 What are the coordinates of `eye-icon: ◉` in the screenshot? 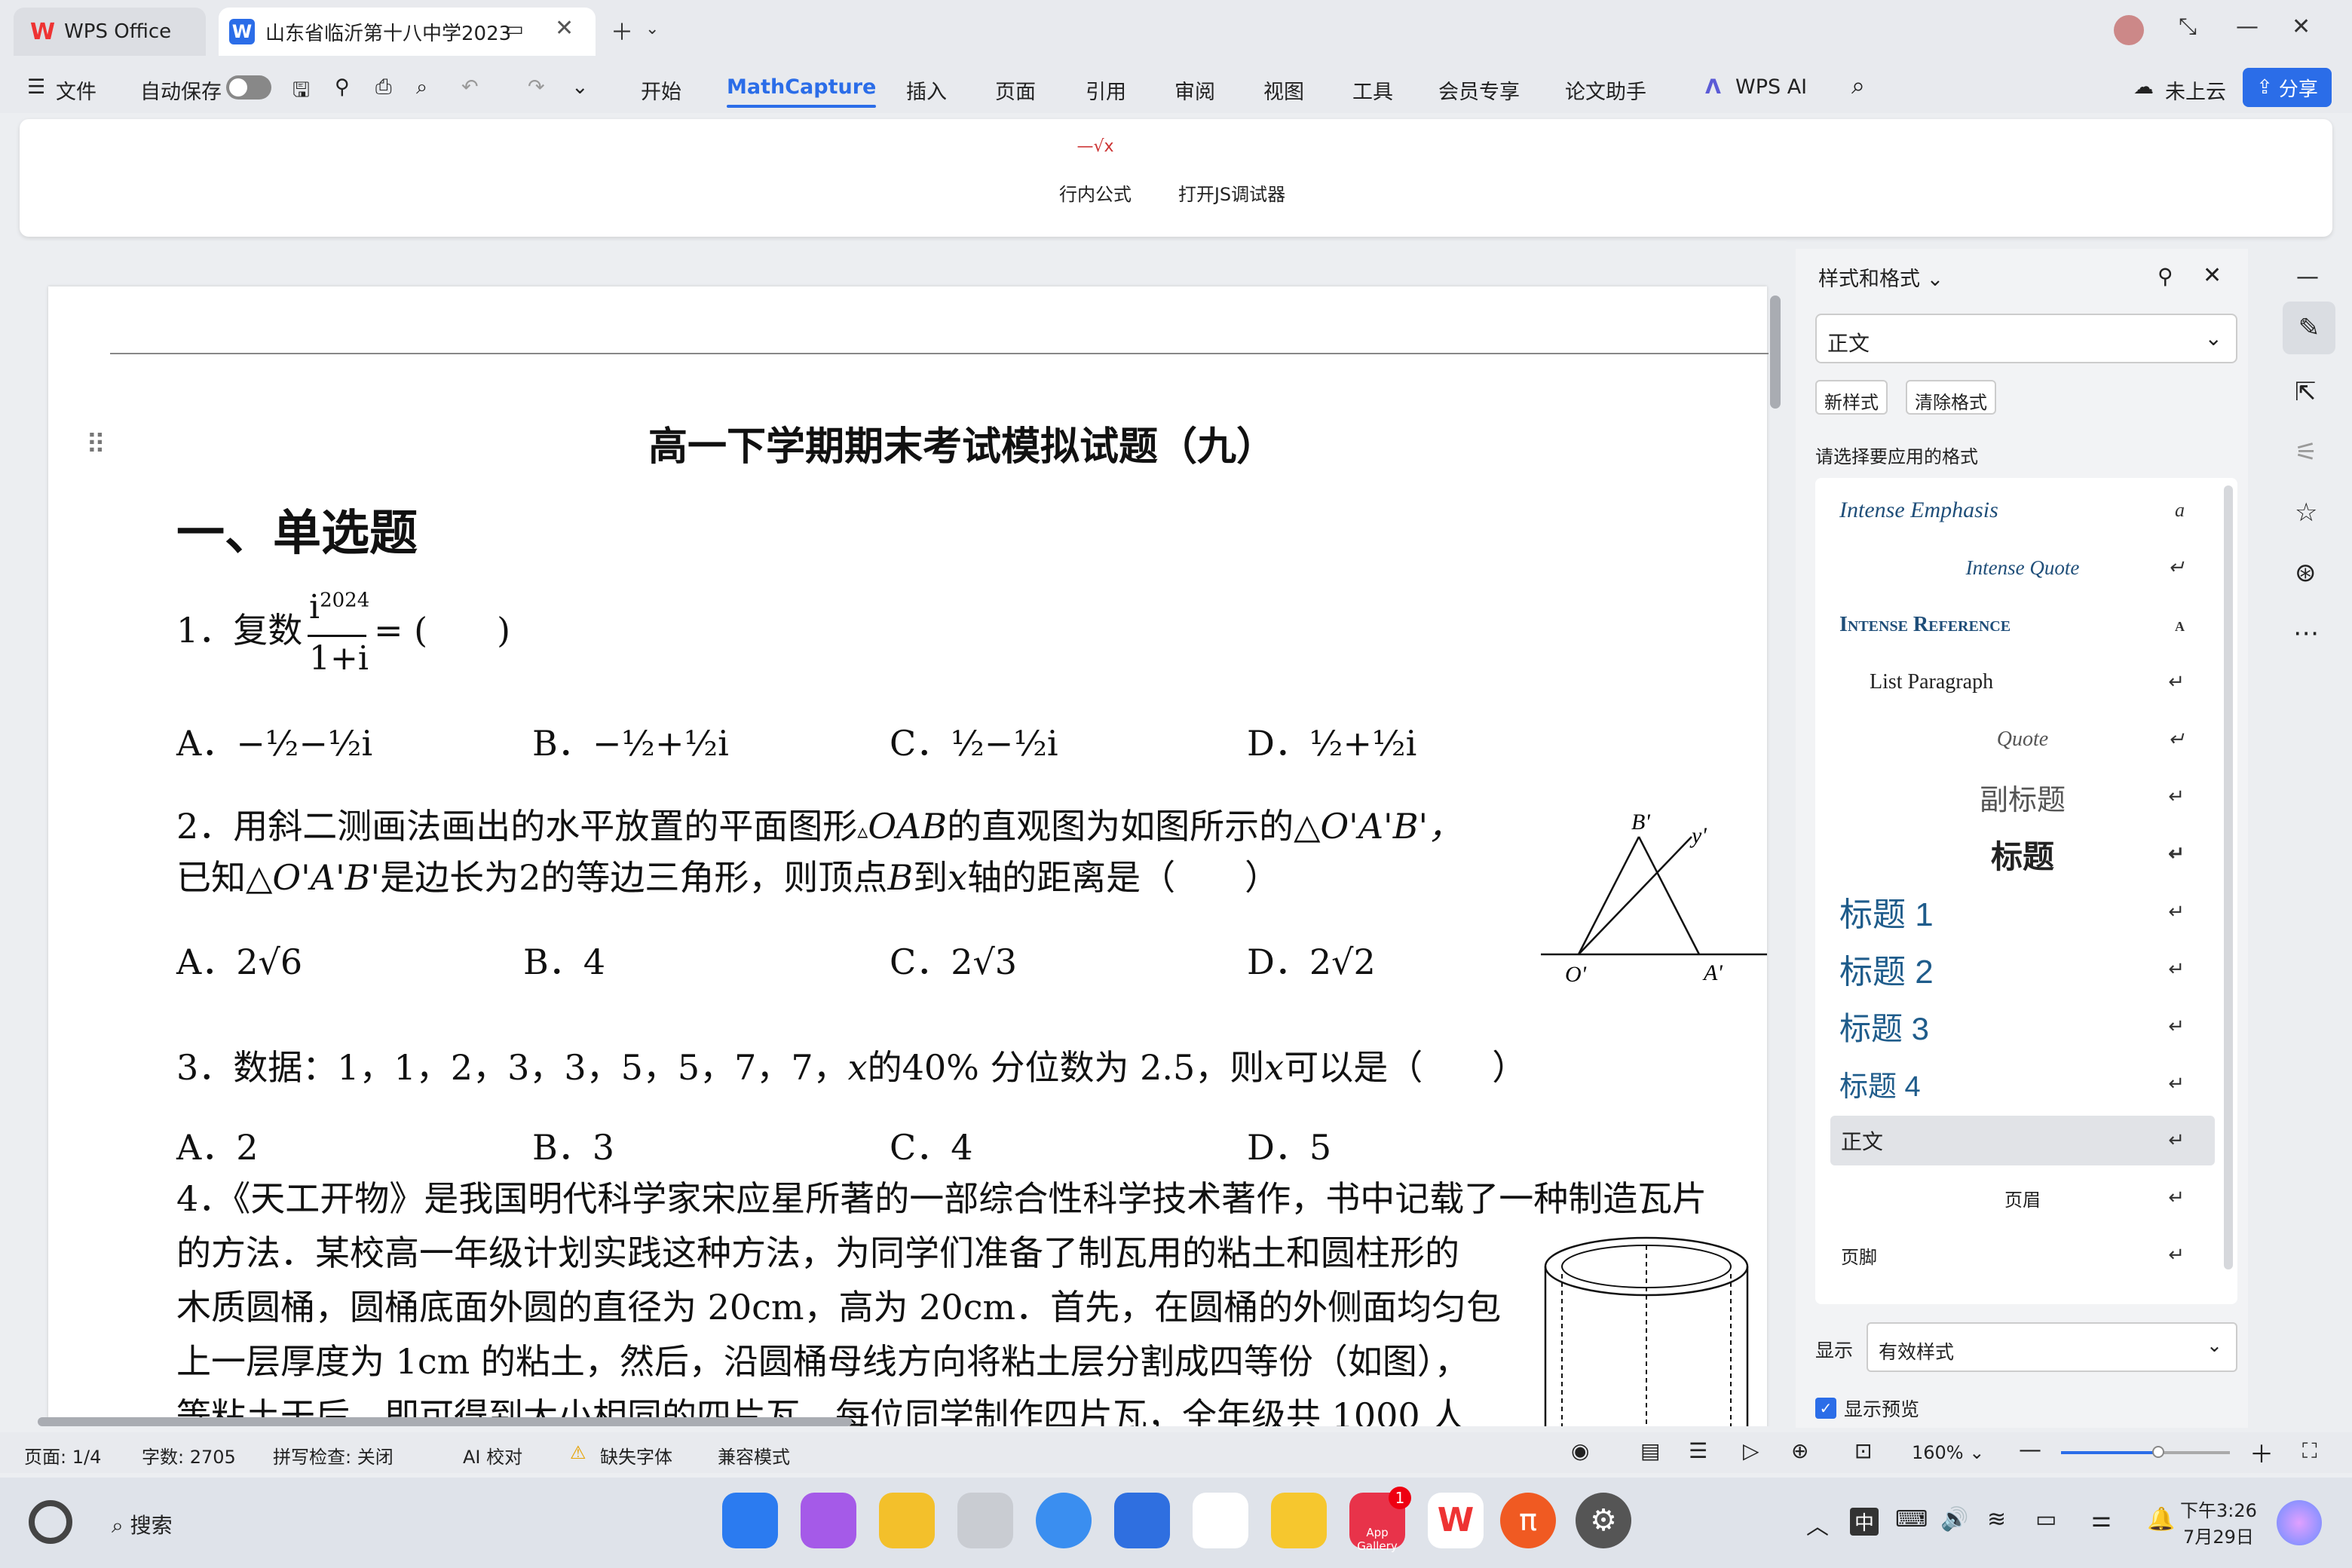 It's located at (1580, 1450).